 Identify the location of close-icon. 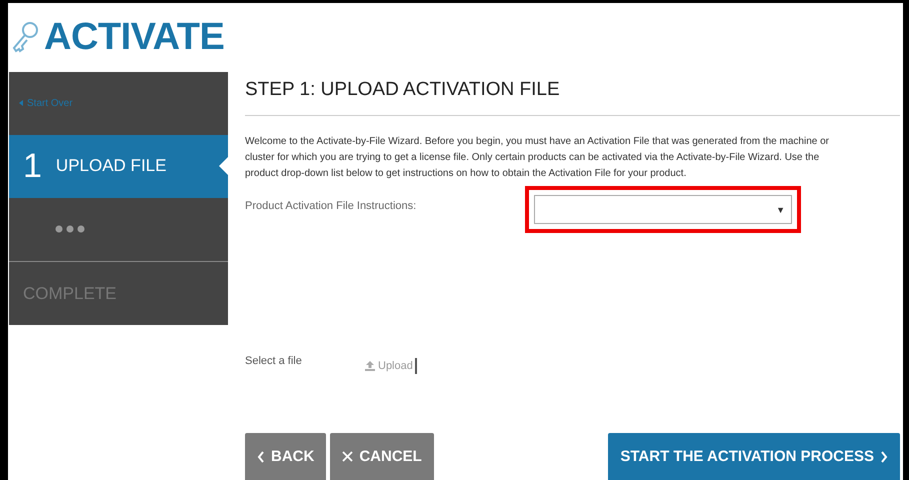
(348, 456).